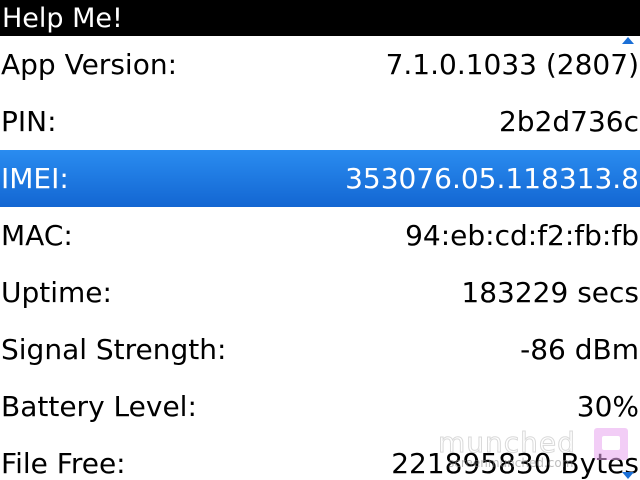 The height and width of the screenshot is (480, 640). I want to click on row-value: 94:eb:cd:f2:fb:fb, so click(522, 235).